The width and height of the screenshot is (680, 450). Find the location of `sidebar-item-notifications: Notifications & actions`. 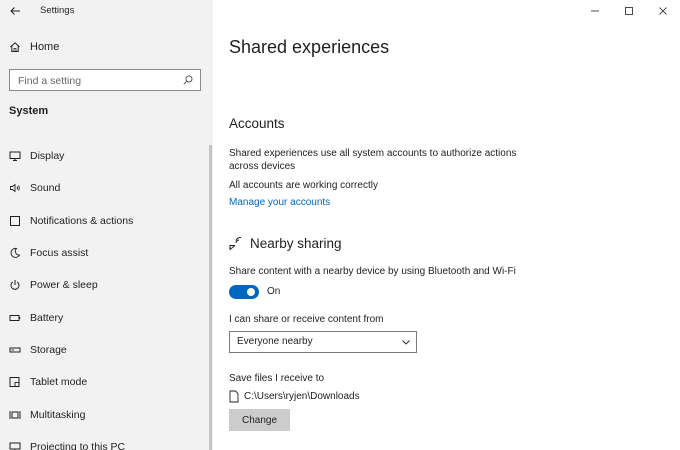

sidebar-item-notifications: Notifications & actions is located at coordinates (104, 221).